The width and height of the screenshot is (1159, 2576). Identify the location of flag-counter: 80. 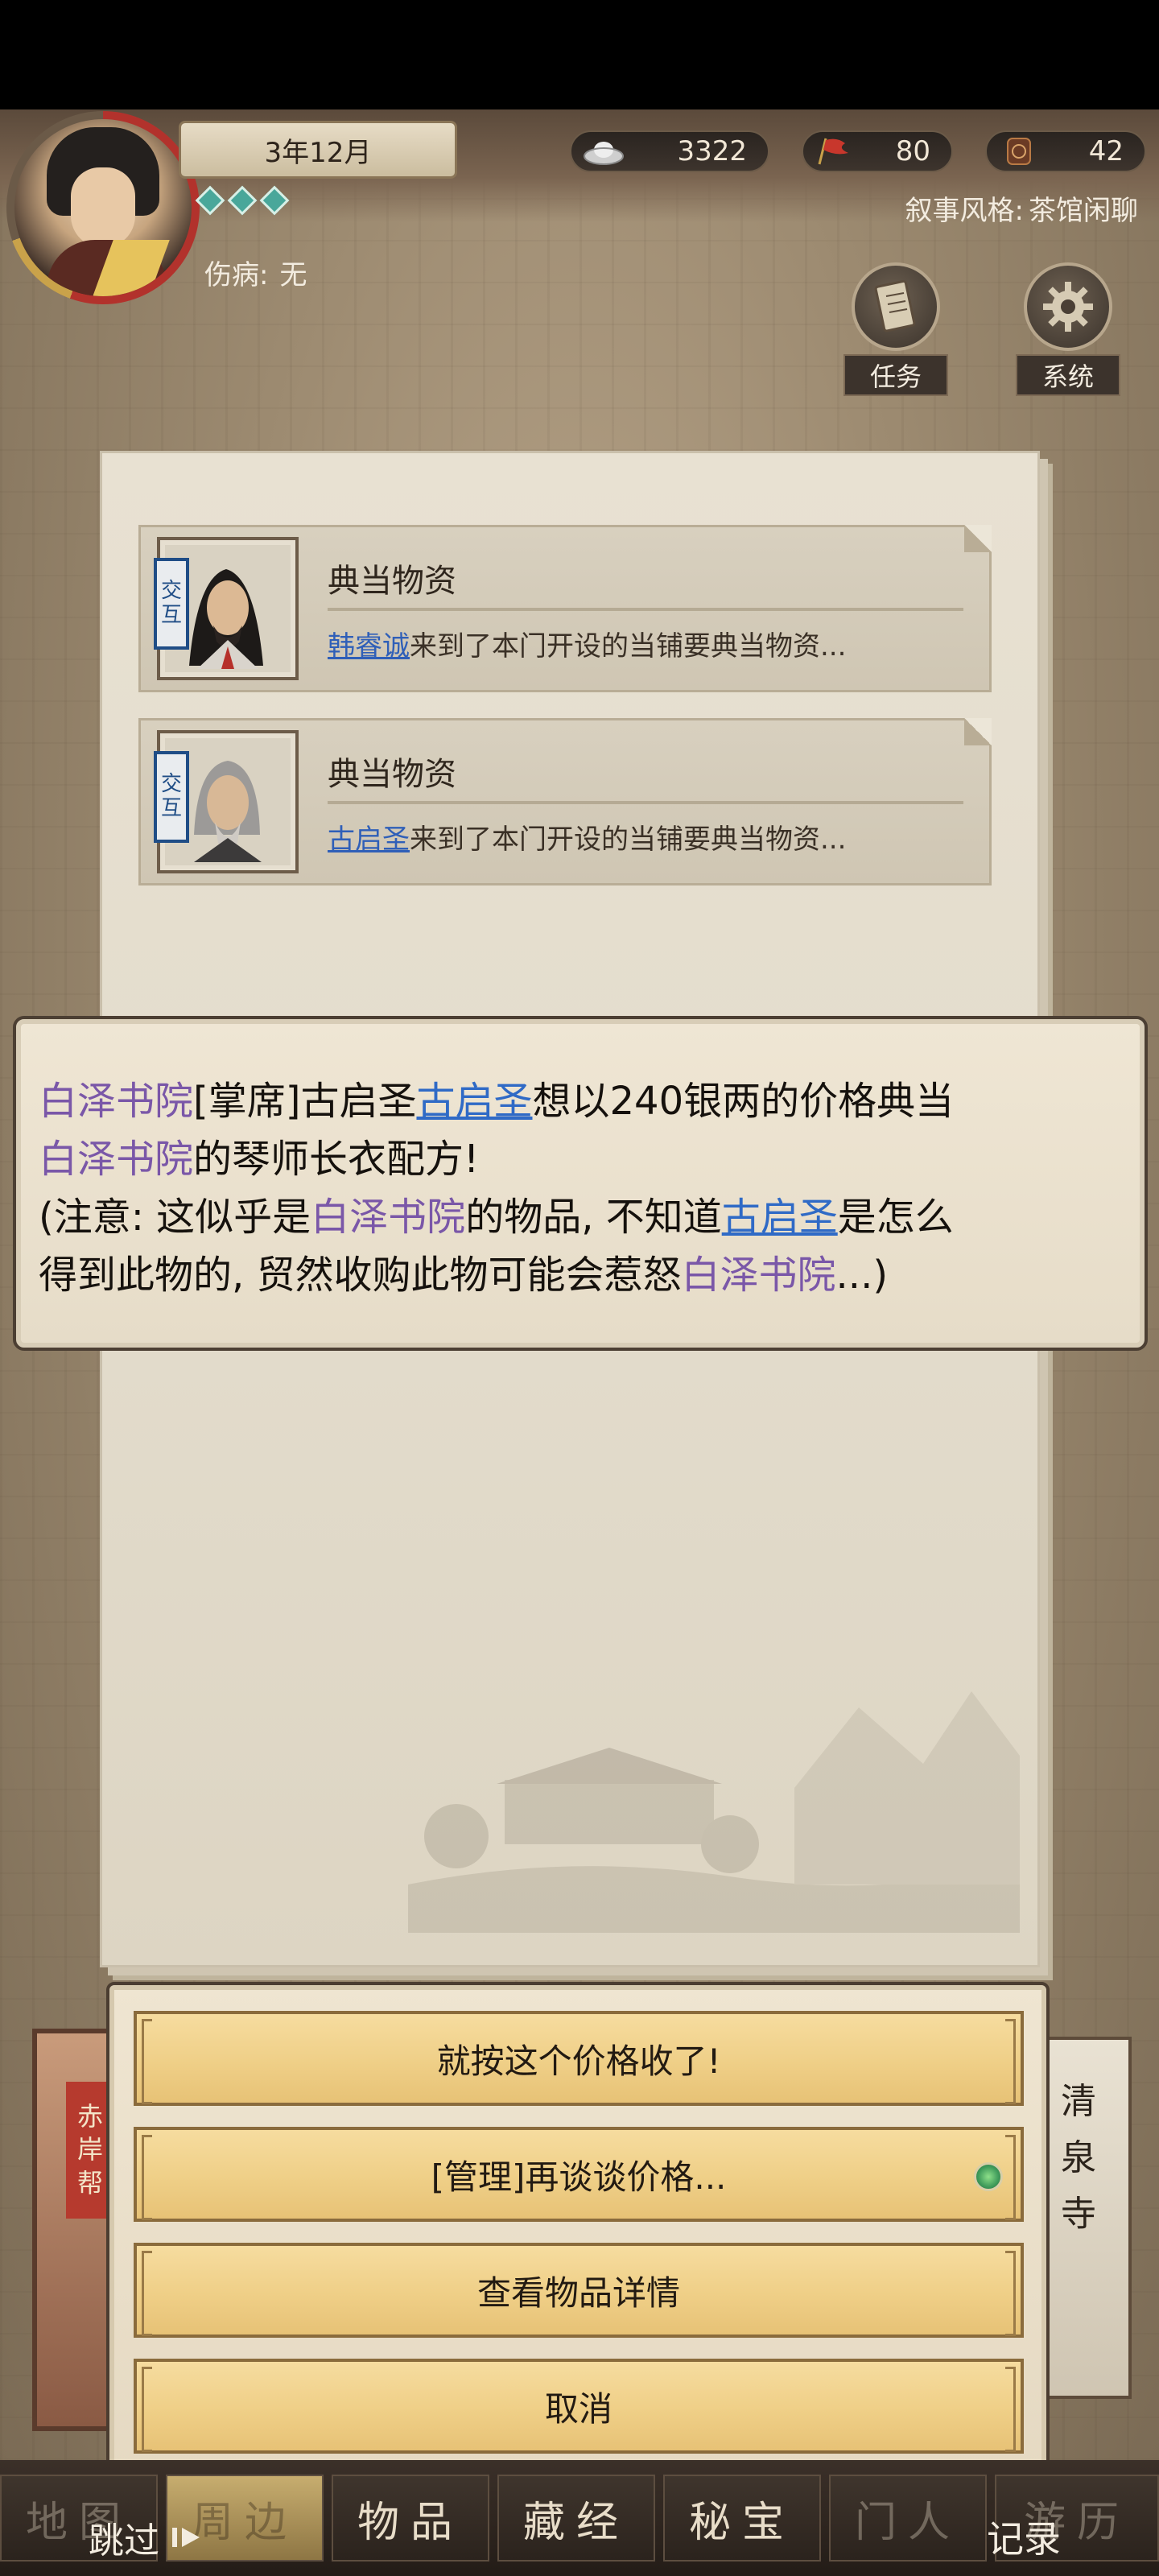
(878, 151).